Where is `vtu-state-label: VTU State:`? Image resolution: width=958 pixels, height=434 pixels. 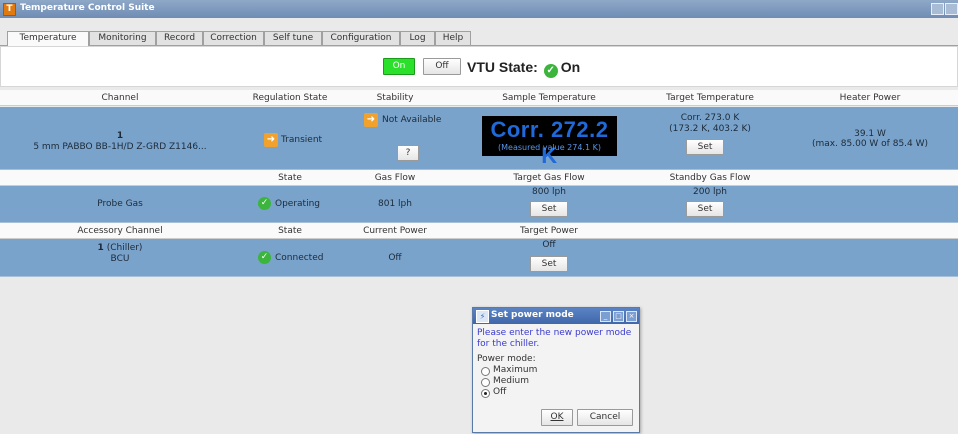 vtu-state-label: VTU State: is located at coordinates (502, 67).